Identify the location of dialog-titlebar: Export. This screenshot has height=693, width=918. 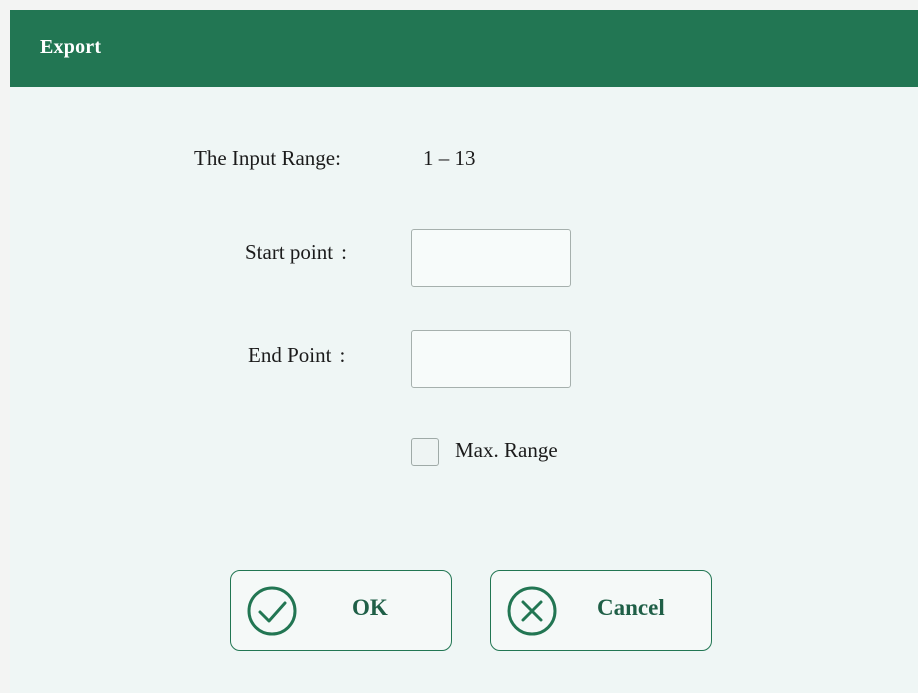
(464, 48).